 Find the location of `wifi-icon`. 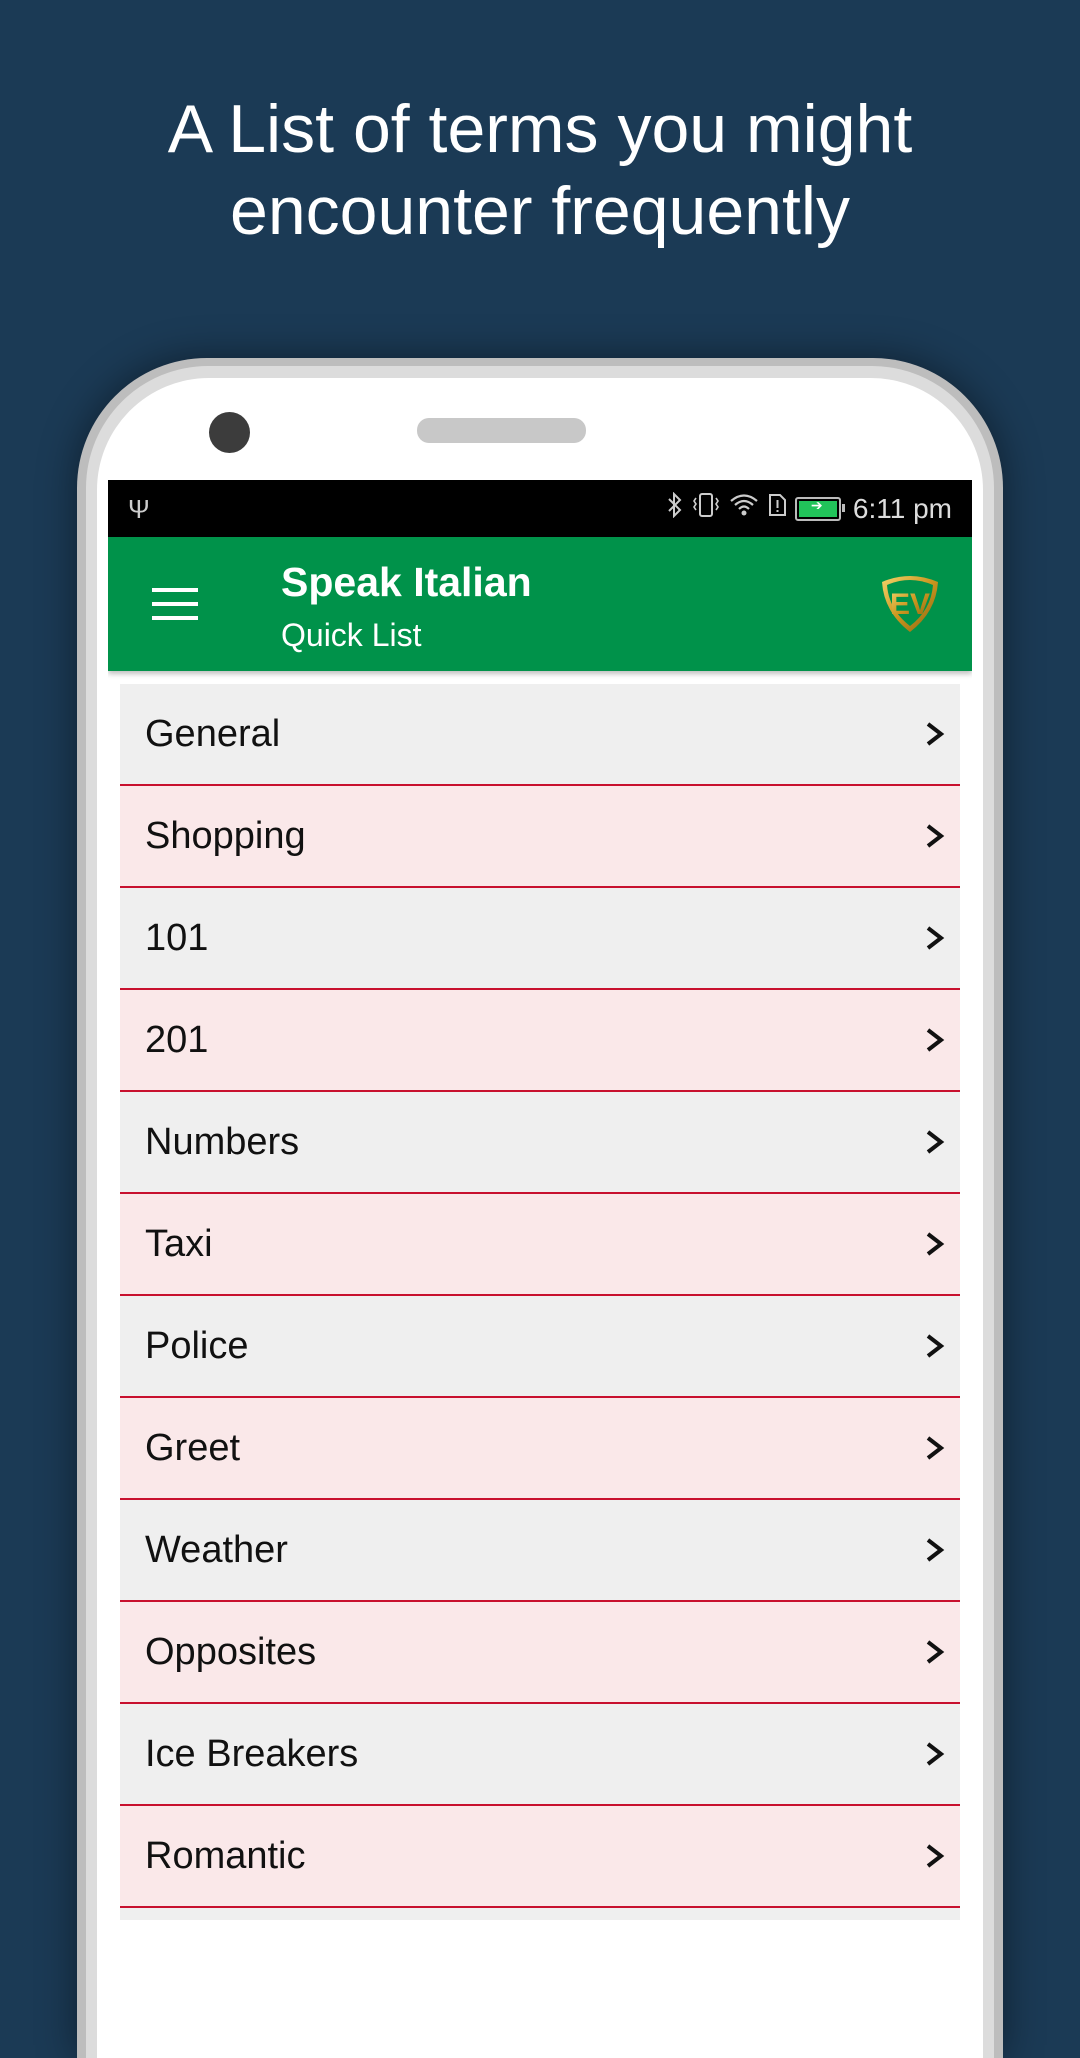

wifi-icon is located at coordinates (744, 508).